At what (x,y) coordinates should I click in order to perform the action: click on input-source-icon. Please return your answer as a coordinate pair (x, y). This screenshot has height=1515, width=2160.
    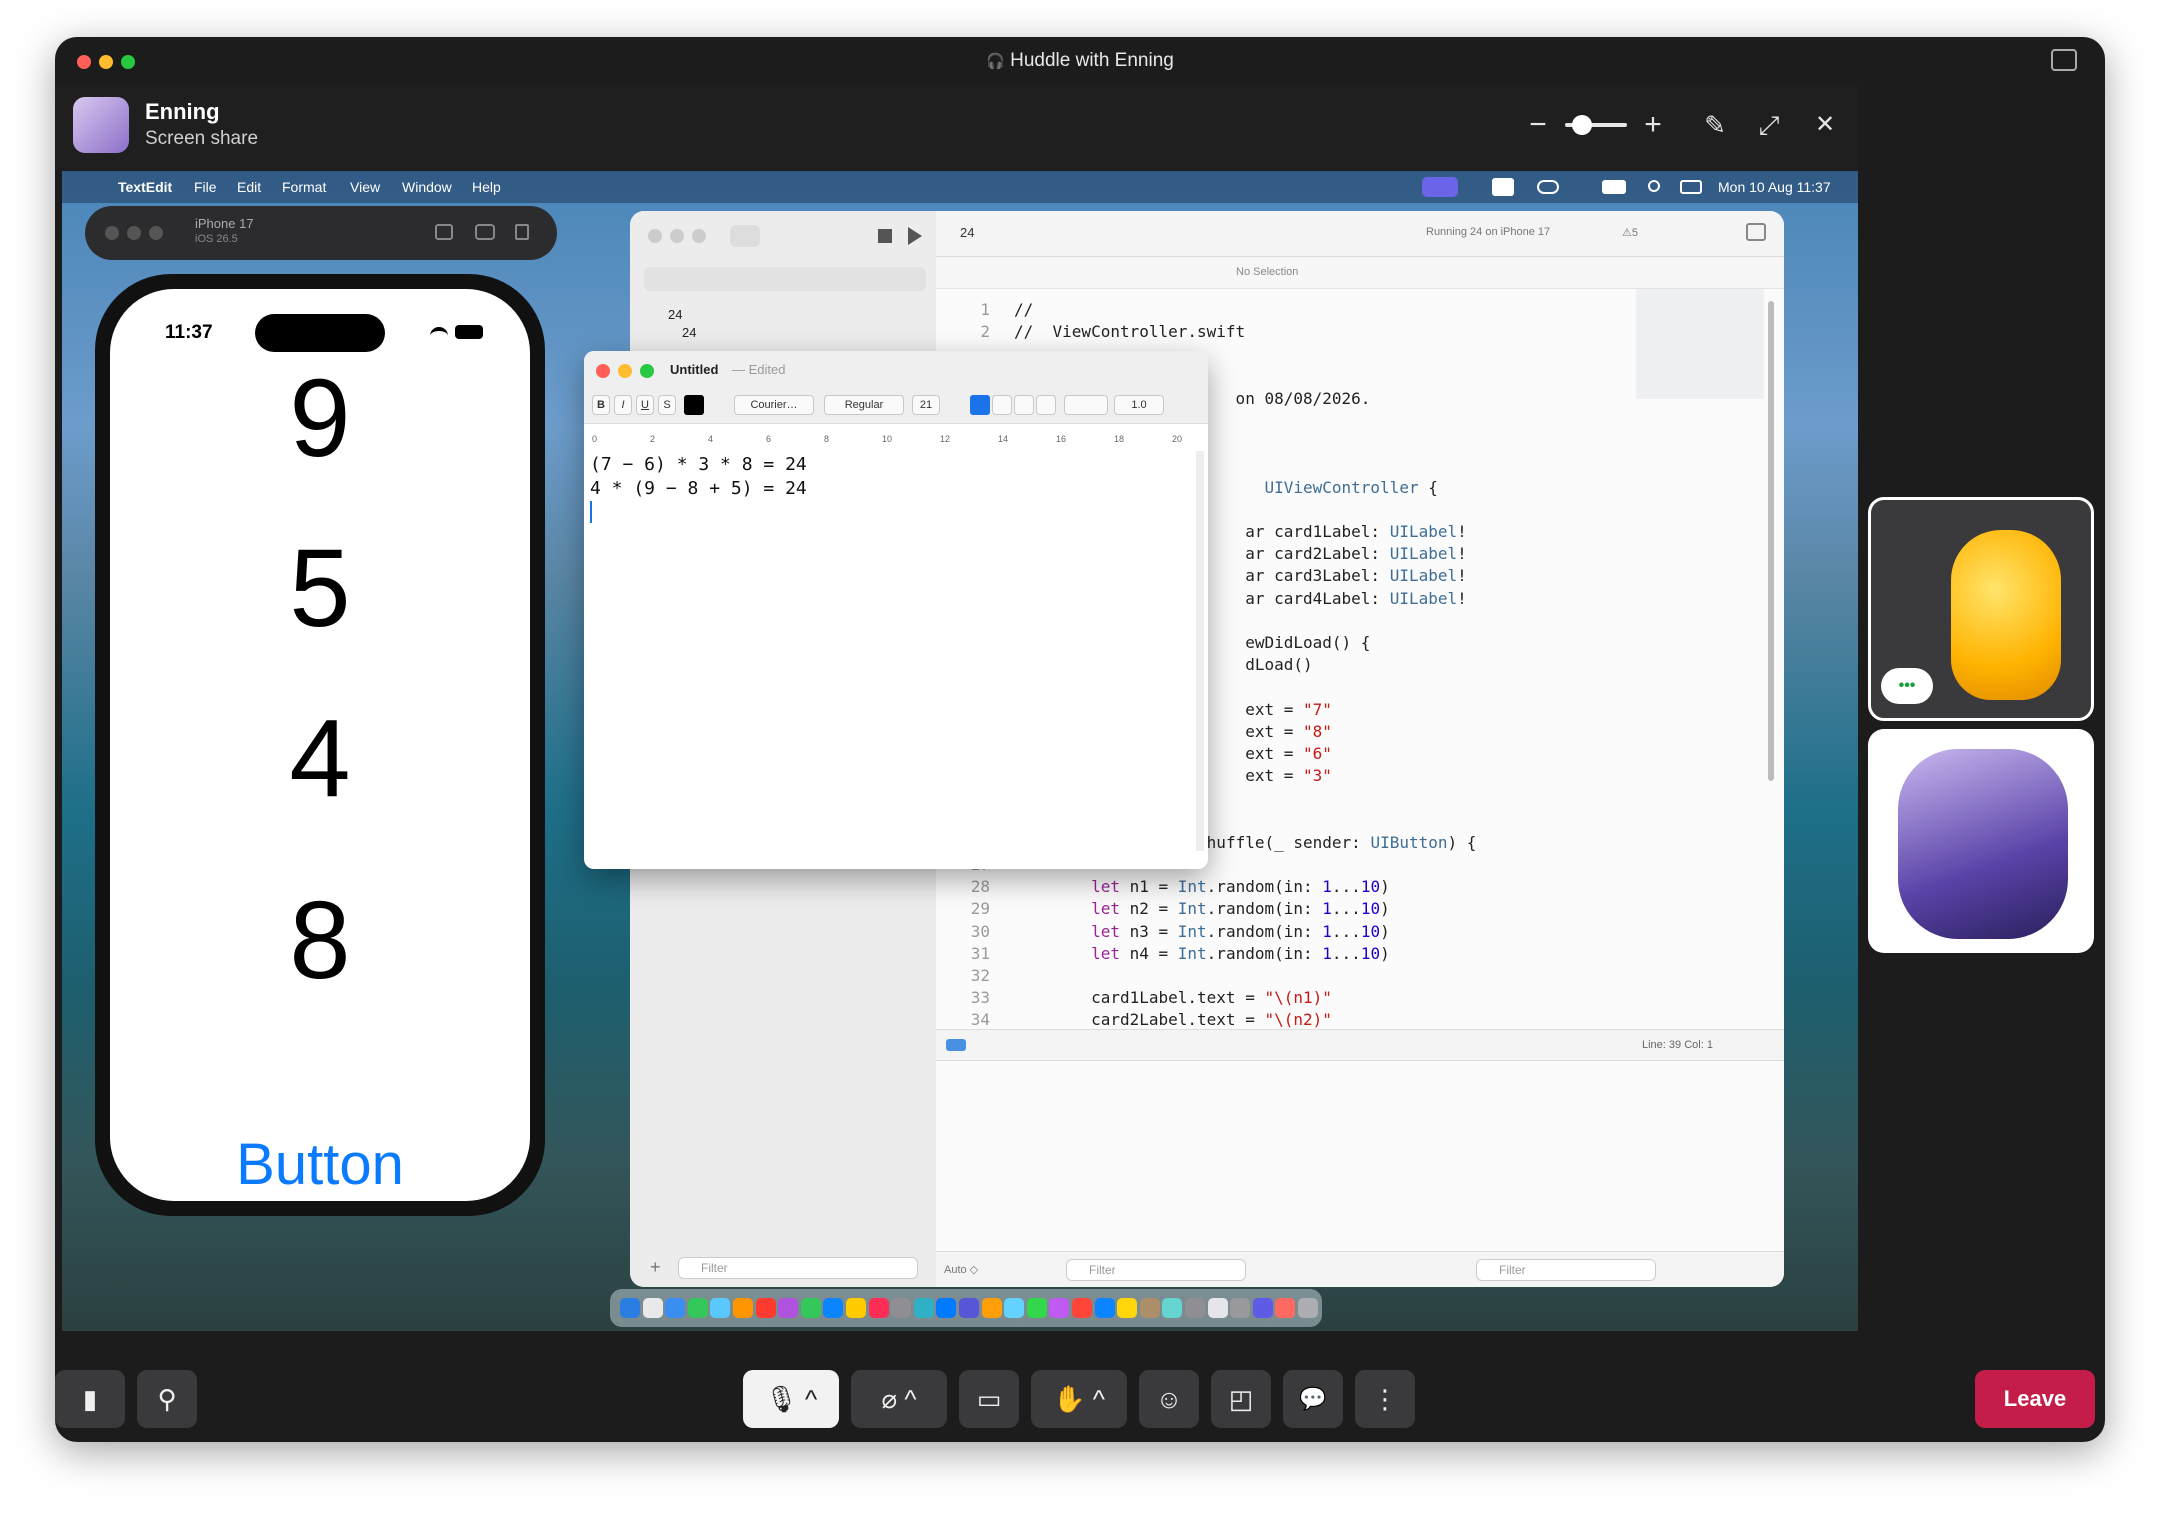
    Looking at the image, I should click on (1503, 187).